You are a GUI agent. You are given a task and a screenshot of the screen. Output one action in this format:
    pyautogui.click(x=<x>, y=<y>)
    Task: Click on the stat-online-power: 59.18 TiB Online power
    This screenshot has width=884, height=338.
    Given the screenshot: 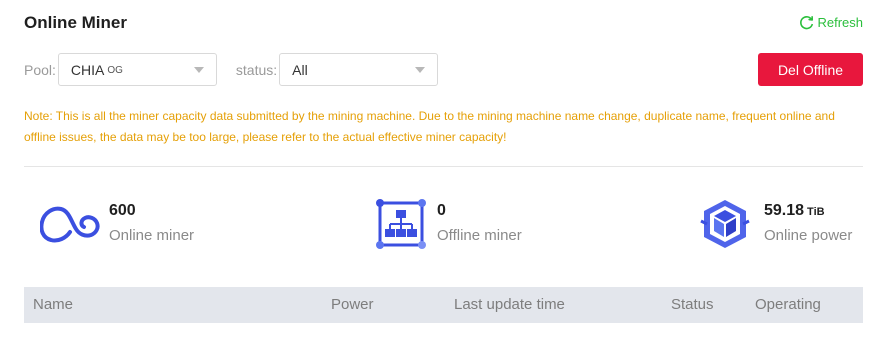 What is the action you would take?
    pyautogui.click(x=773, y=224)
    